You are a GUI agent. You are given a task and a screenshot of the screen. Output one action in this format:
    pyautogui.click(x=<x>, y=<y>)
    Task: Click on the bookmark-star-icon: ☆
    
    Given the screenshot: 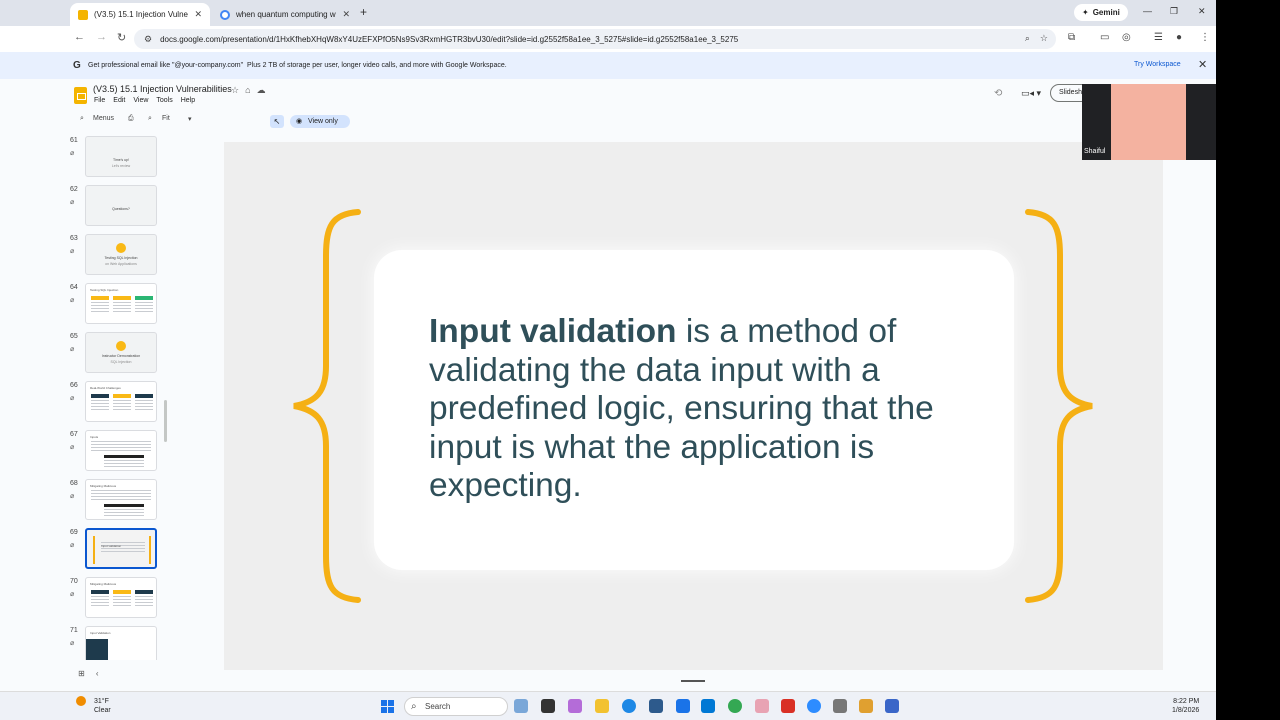 What is the action you would take?
    pyautogui.click(x=1044, y=38)
    